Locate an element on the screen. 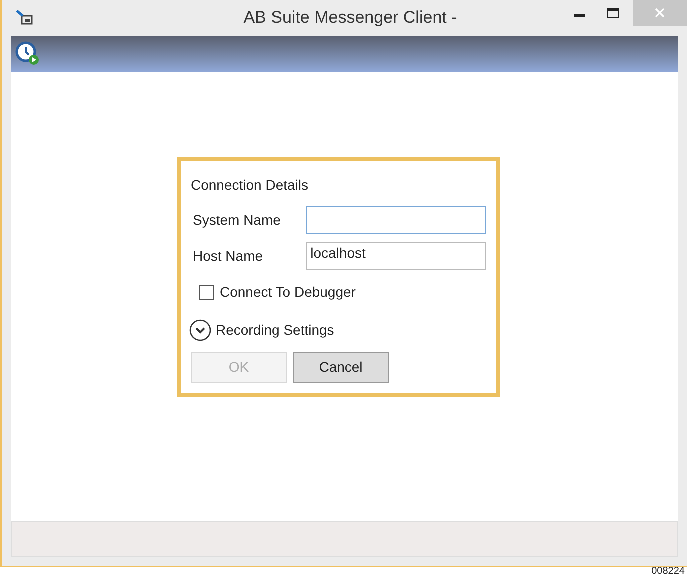 This screenshot has width=687, height=581. chevron-circle-icon is located at coordinates (200, 330).